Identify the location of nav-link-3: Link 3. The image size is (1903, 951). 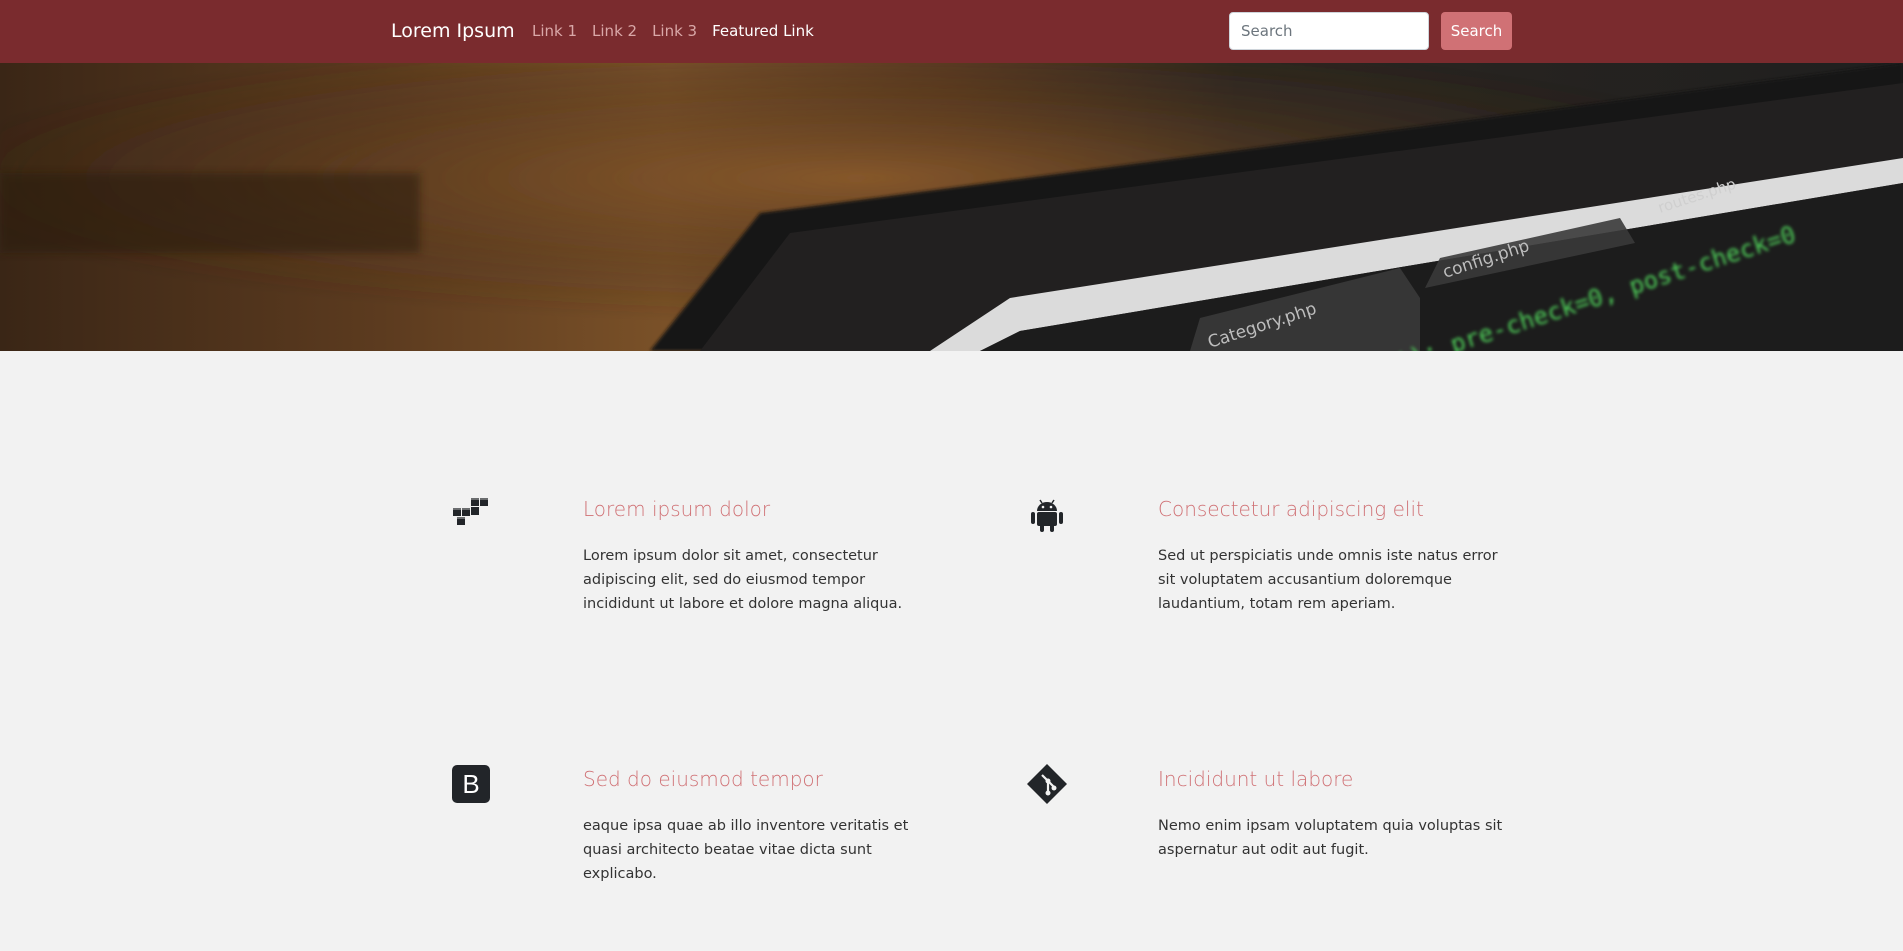
(674, 31).